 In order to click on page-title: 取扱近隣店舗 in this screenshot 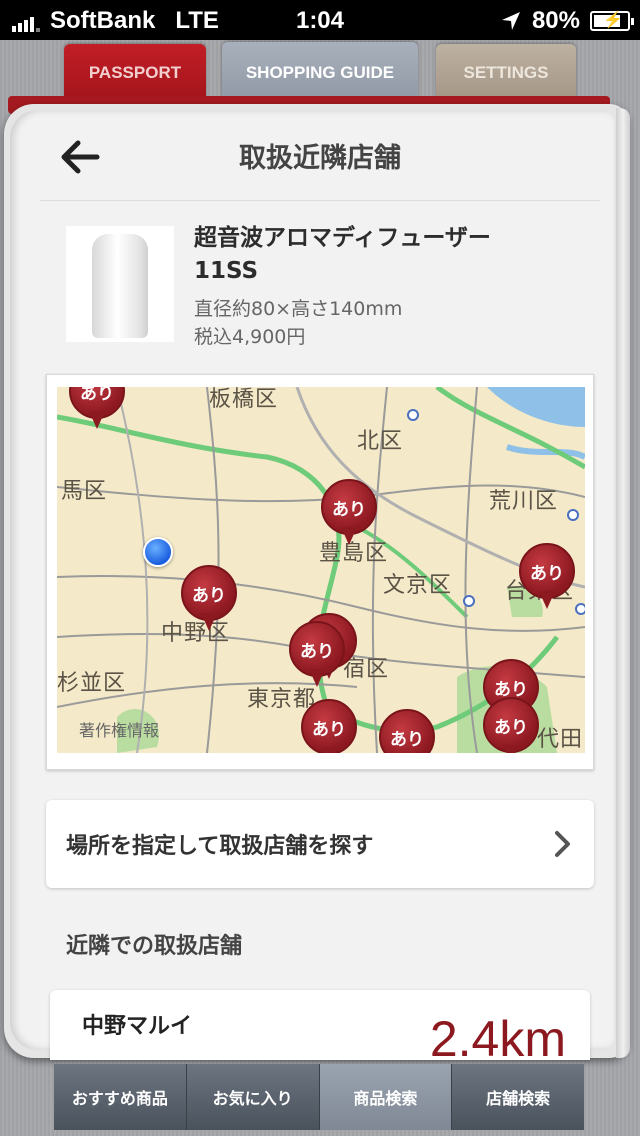, I will do `click(320, 158)`.